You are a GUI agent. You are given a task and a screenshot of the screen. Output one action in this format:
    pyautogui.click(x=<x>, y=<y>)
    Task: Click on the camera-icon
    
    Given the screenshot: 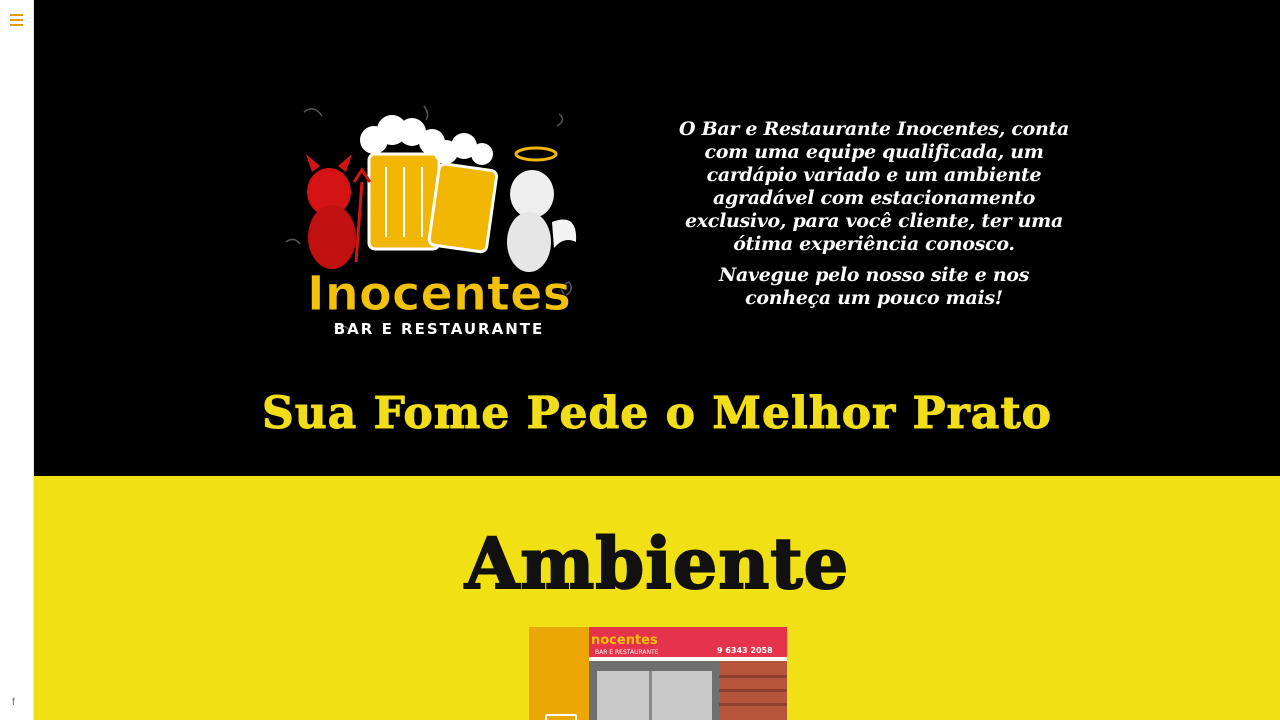 What is the action you would take?
    pyautogui.click(x=561, y=717)
    